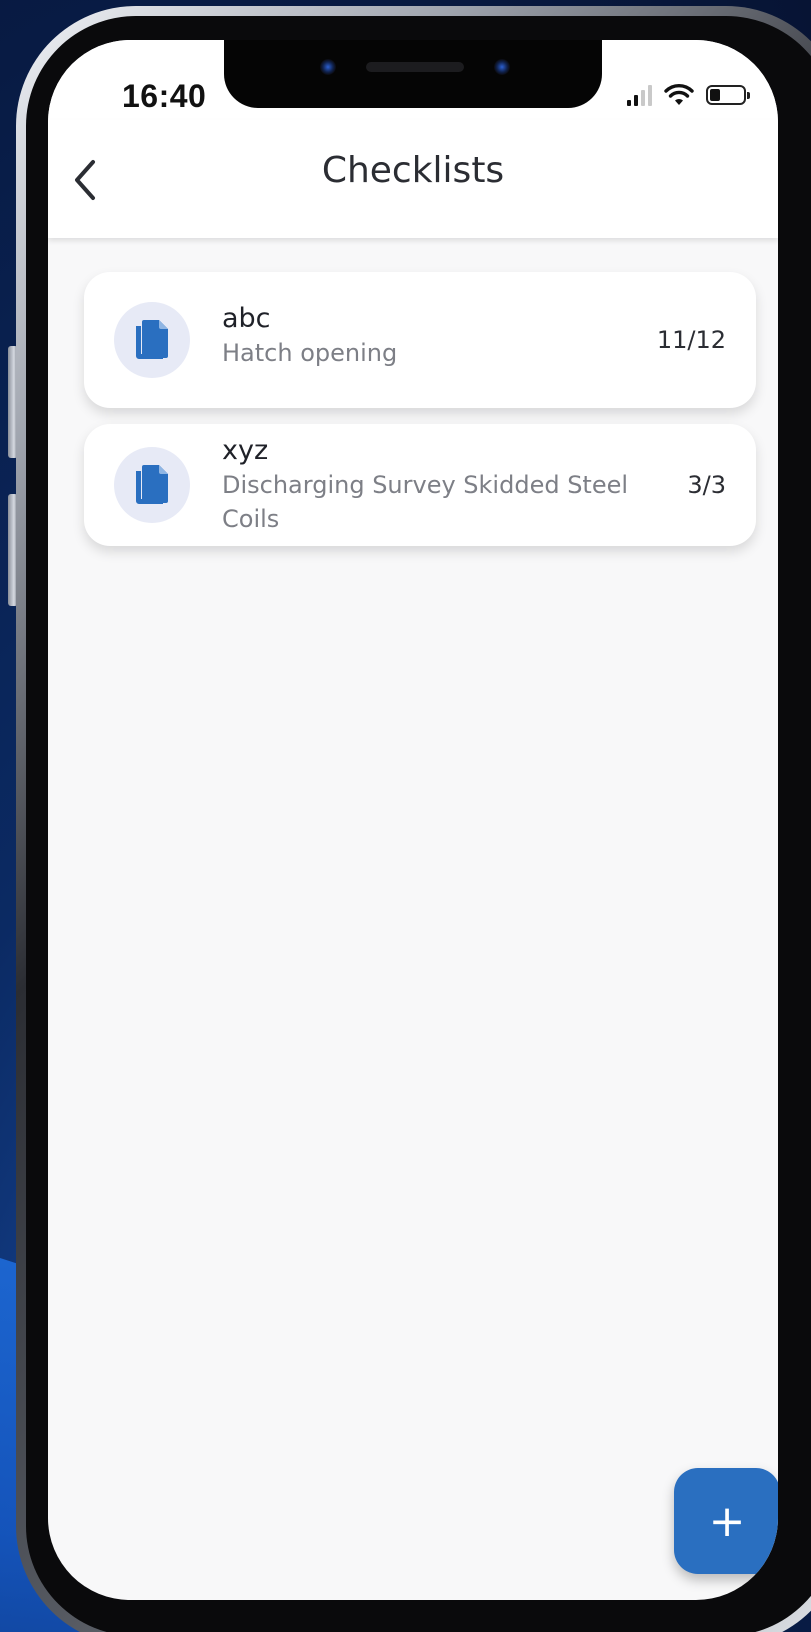 The width and height of the screenshot is (811, 1632). Describe the element at coordinates (728, 95) in the screenshot. I see `battery-icon` at that location.